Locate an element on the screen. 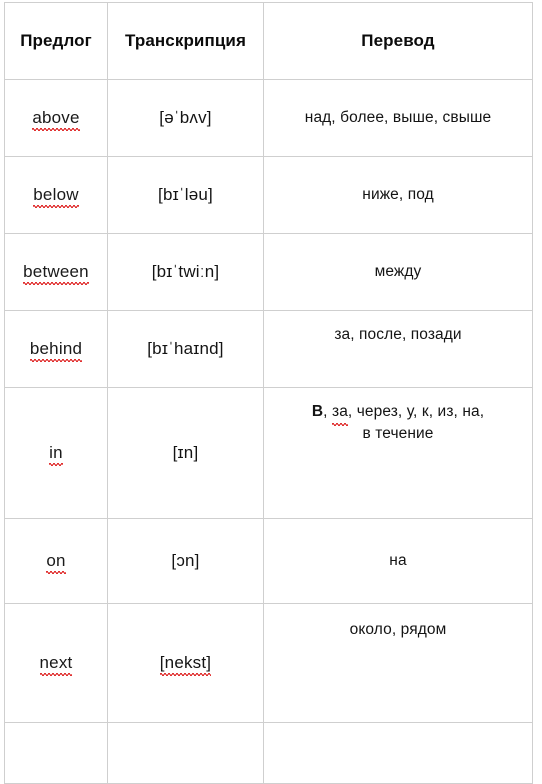 The height and width of the screenshot is (784, 542). cell-transcription is located at coordinates (185, 753).